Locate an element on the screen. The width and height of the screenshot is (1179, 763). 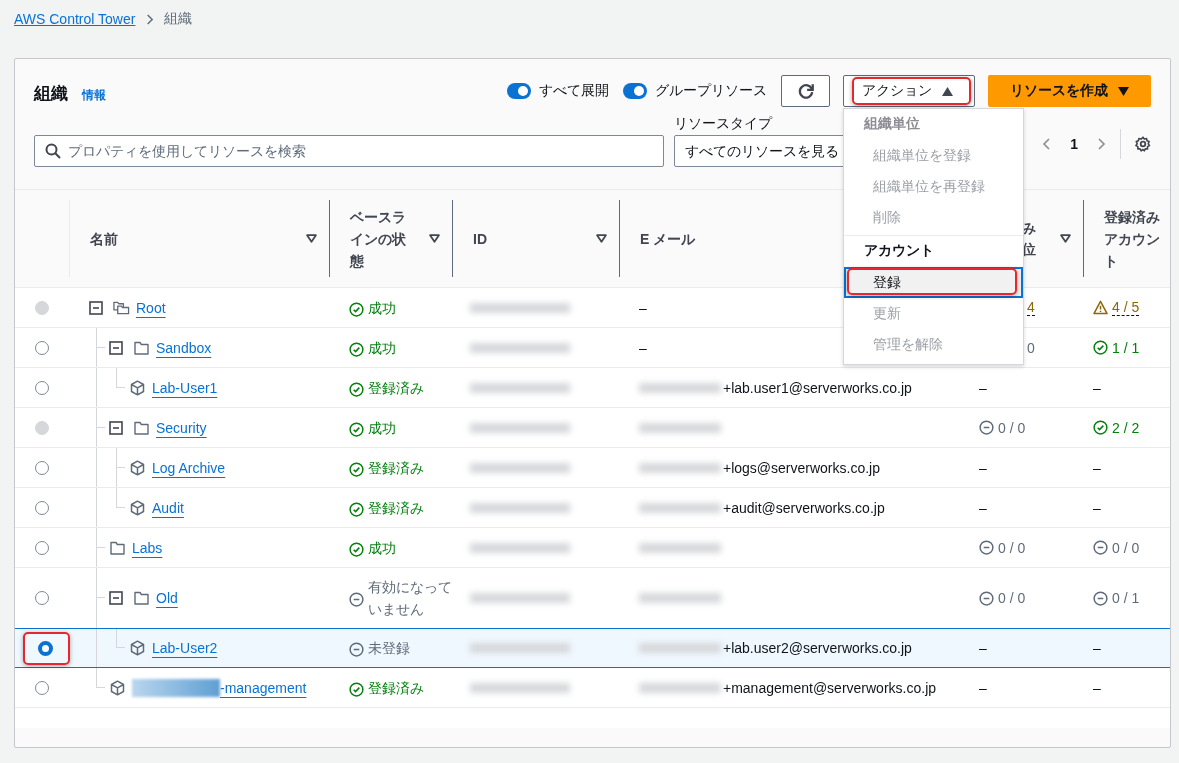
breadcrumb-link: AWS Control Tower is located at coordinates (75, 19).